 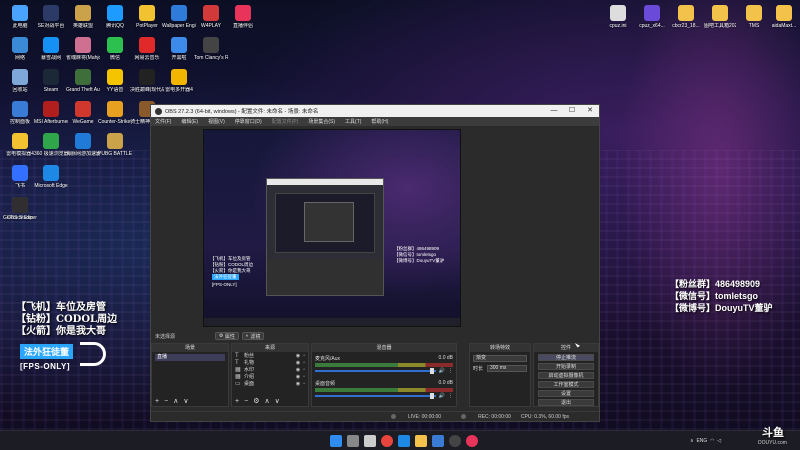 I want to click on edge-icon, so click(x=404, y=441).